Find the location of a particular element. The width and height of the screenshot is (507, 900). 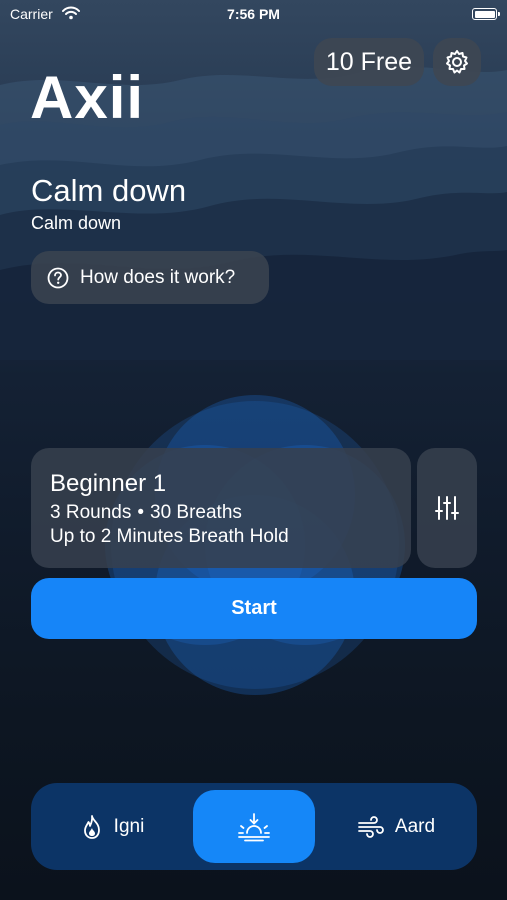

mode-tab-bar: Igni Aard is located at coordinates (254, 826).